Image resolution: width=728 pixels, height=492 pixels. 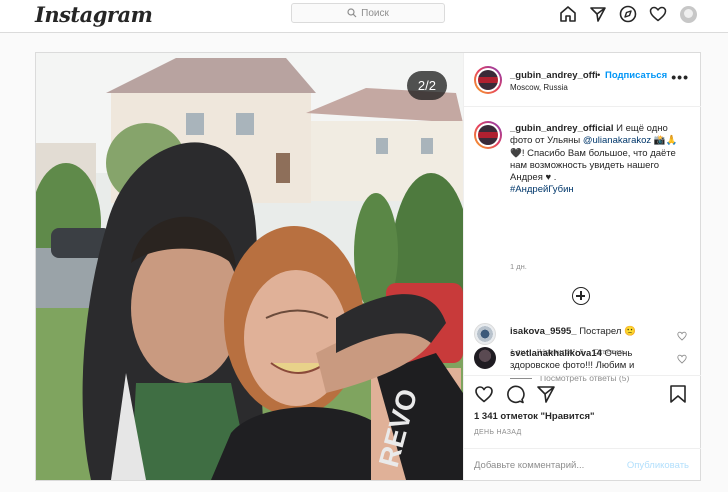 What do you see at coordinates (488, 80) in the screenshot?
I see `author-avatar` at bounding box center [488, 80].